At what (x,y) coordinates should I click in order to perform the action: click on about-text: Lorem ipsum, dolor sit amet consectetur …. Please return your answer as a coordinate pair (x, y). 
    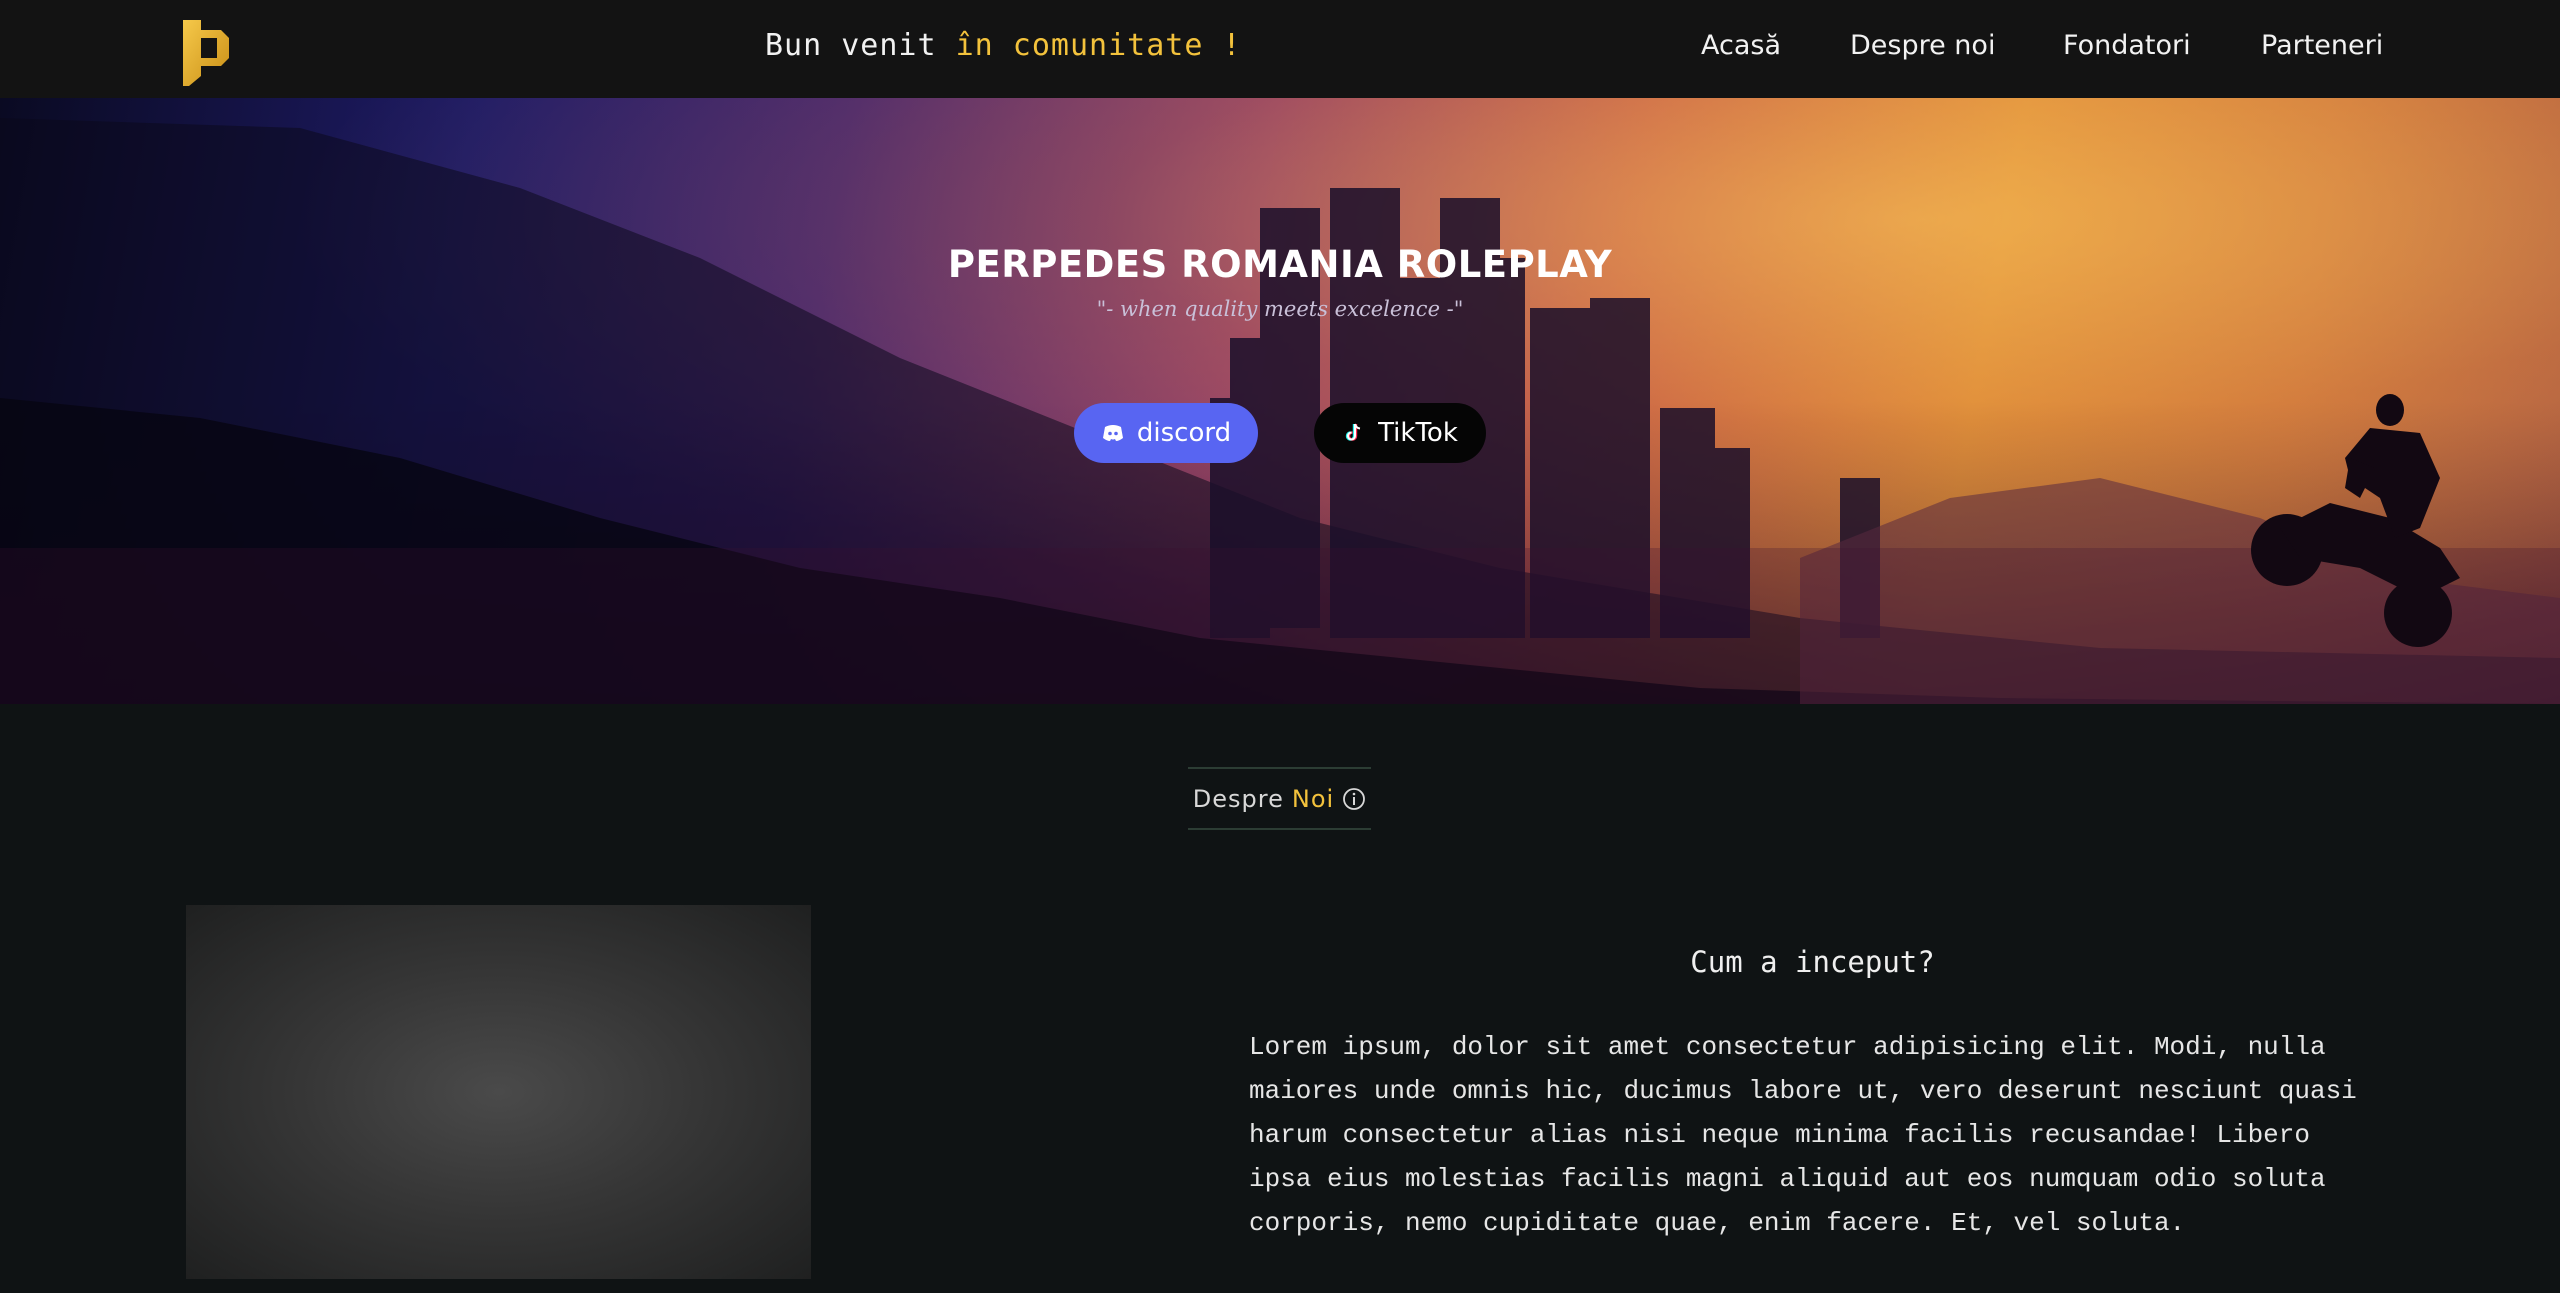
    Looking at the image, I should click on (1803, 1135).